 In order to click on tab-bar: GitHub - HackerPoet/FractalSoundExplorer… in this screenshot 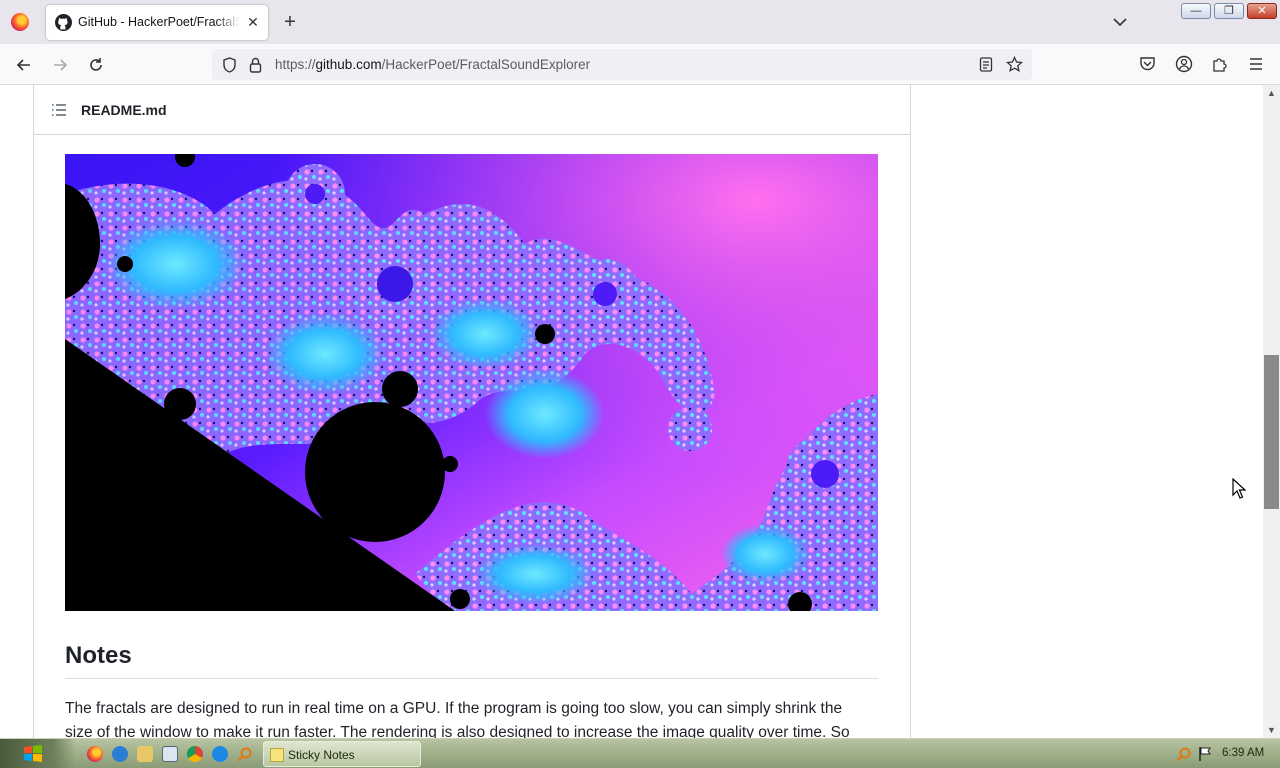, I will do `click(640, 22)`.